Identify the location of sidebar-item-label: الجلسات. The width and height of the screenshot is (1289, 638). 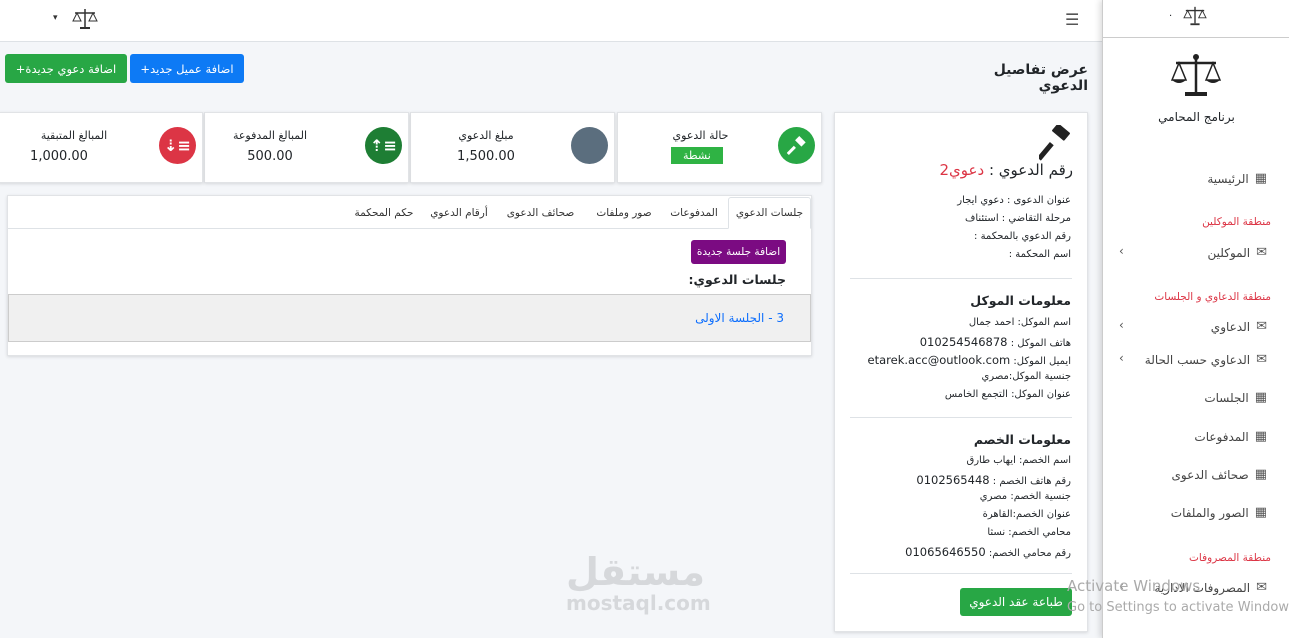
(1226, 397).